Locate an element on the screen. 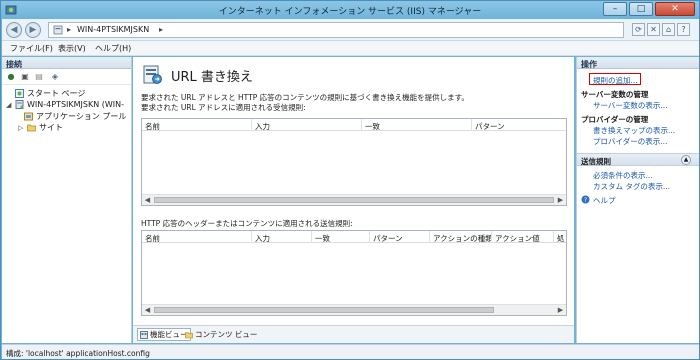 This screenshot has width=700, height=360. tab-features-view: 機能ビュー is located at coordinates (164, 334).